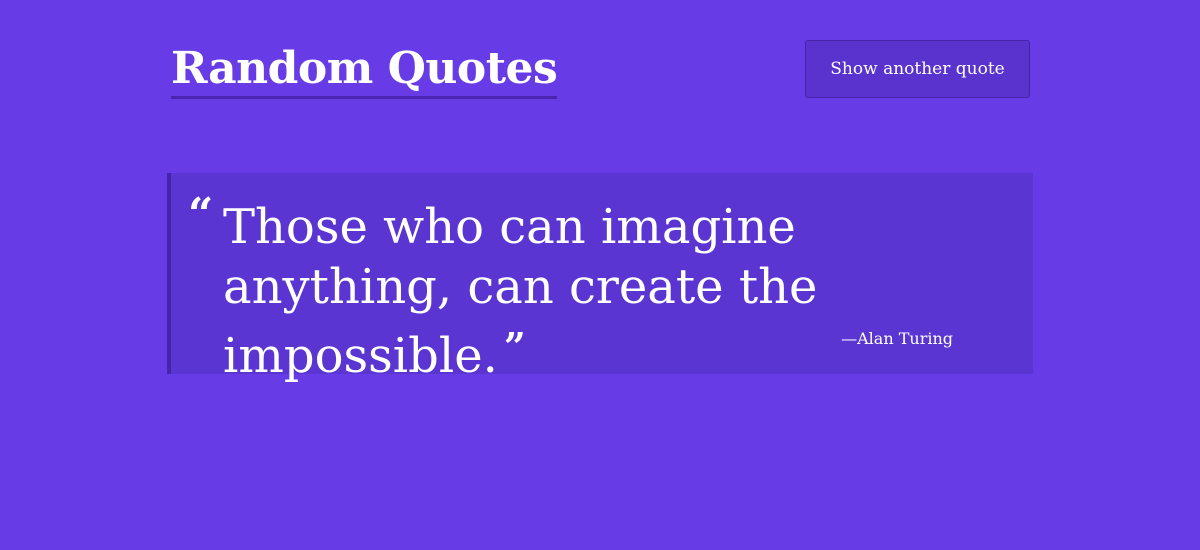 The height and width of the screenshot is (550, 1200). Describe the element at coordinates (364, 70) in the screenshot. I see `page-title: Random Quotes` at that location.